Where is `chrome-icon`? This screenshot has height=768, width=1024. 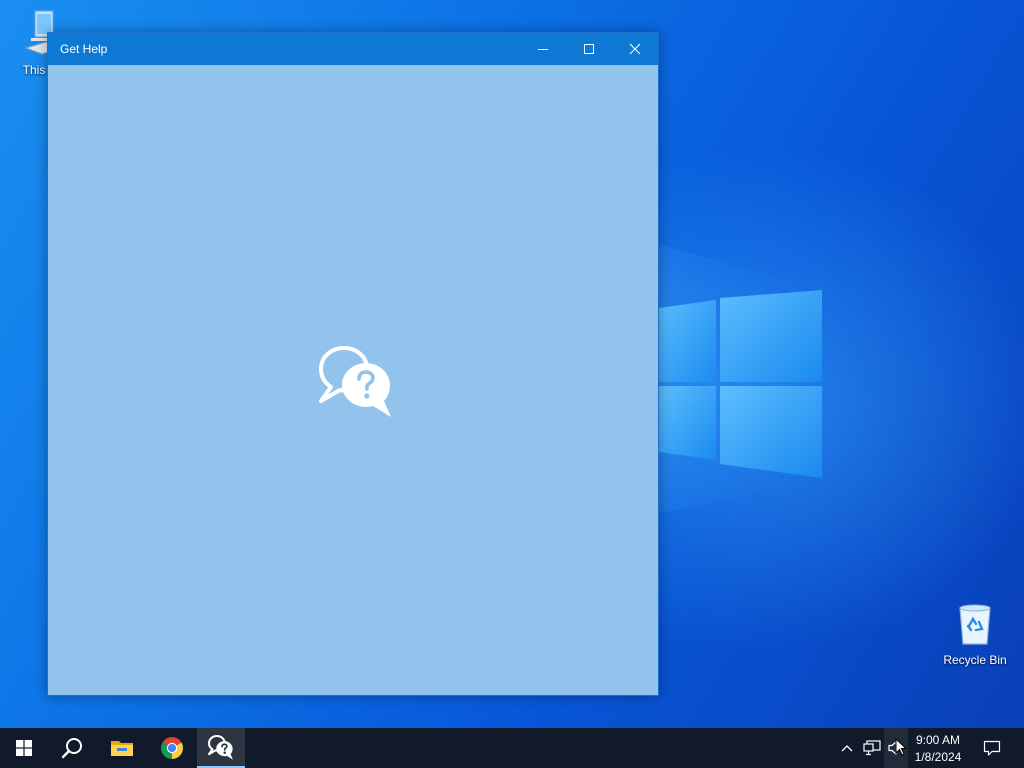 chrome-icon is located at coordinates (172, 748).